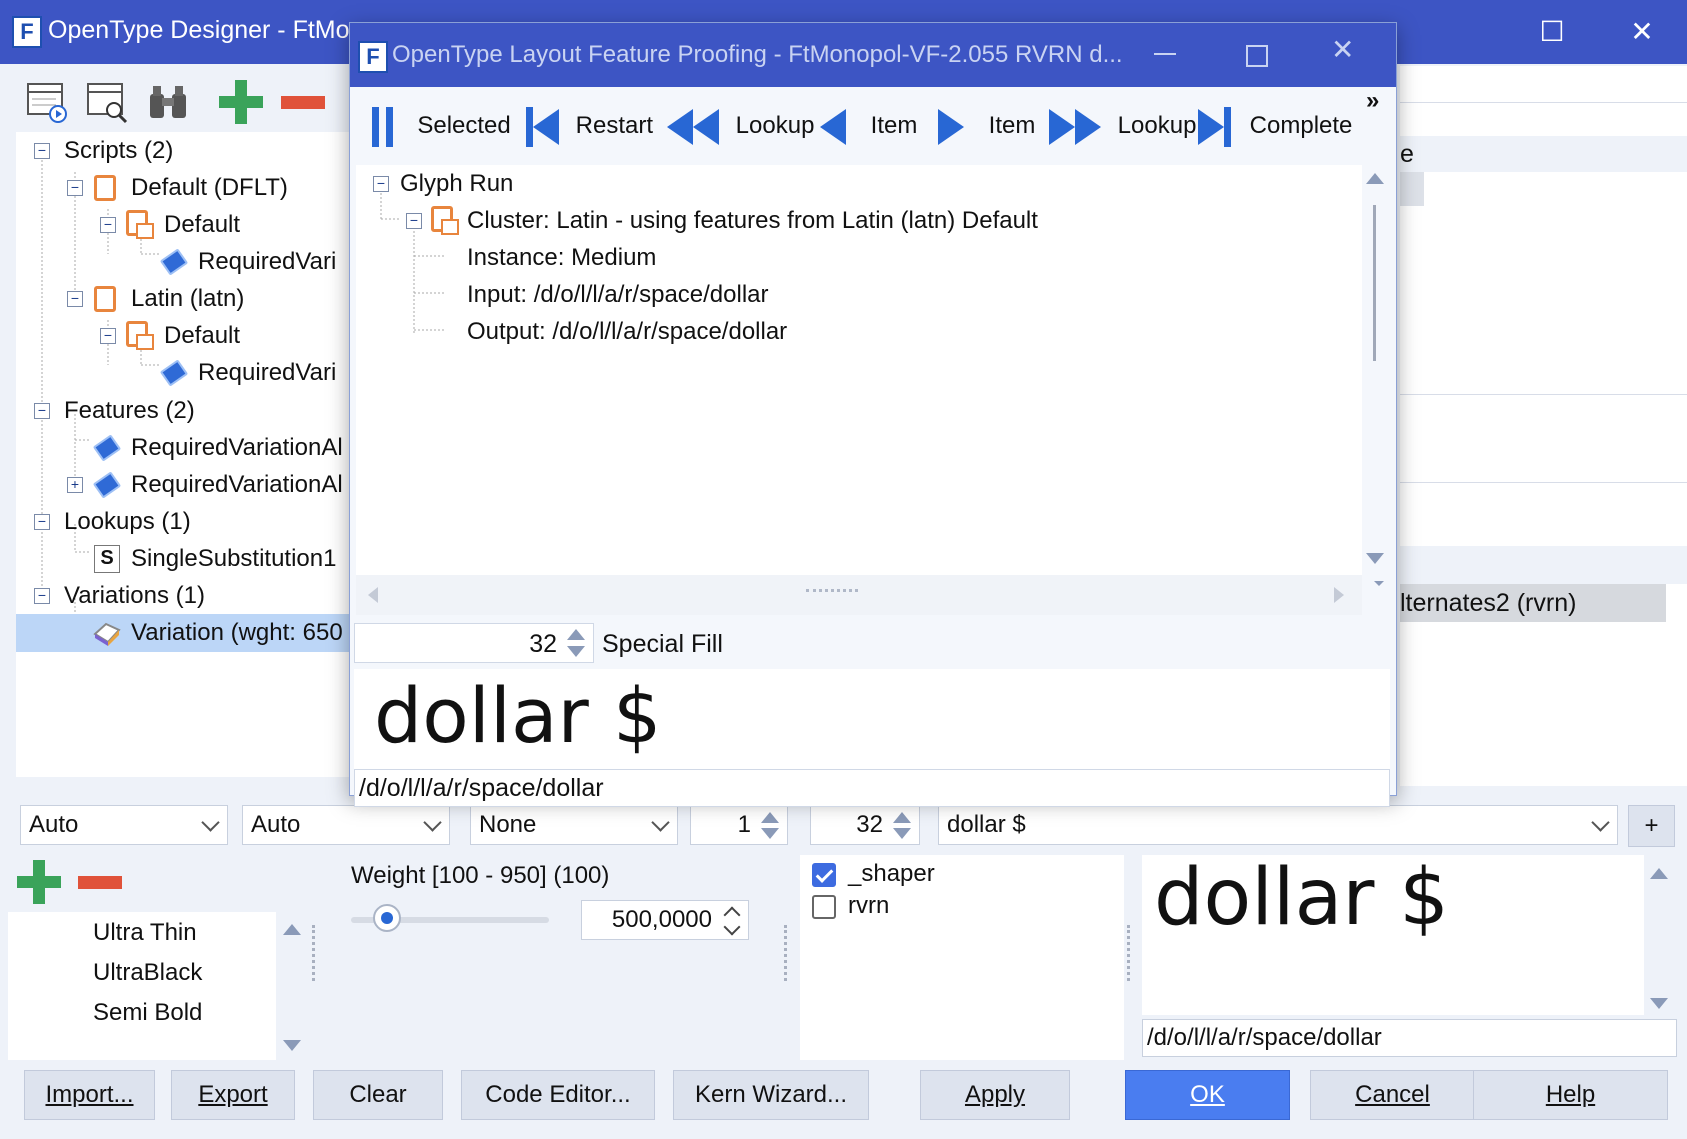 Image resolution: width=1687 pixels, height=1139 pixels. I want to click on feature-checkbox-shaper, so click(824, 875).